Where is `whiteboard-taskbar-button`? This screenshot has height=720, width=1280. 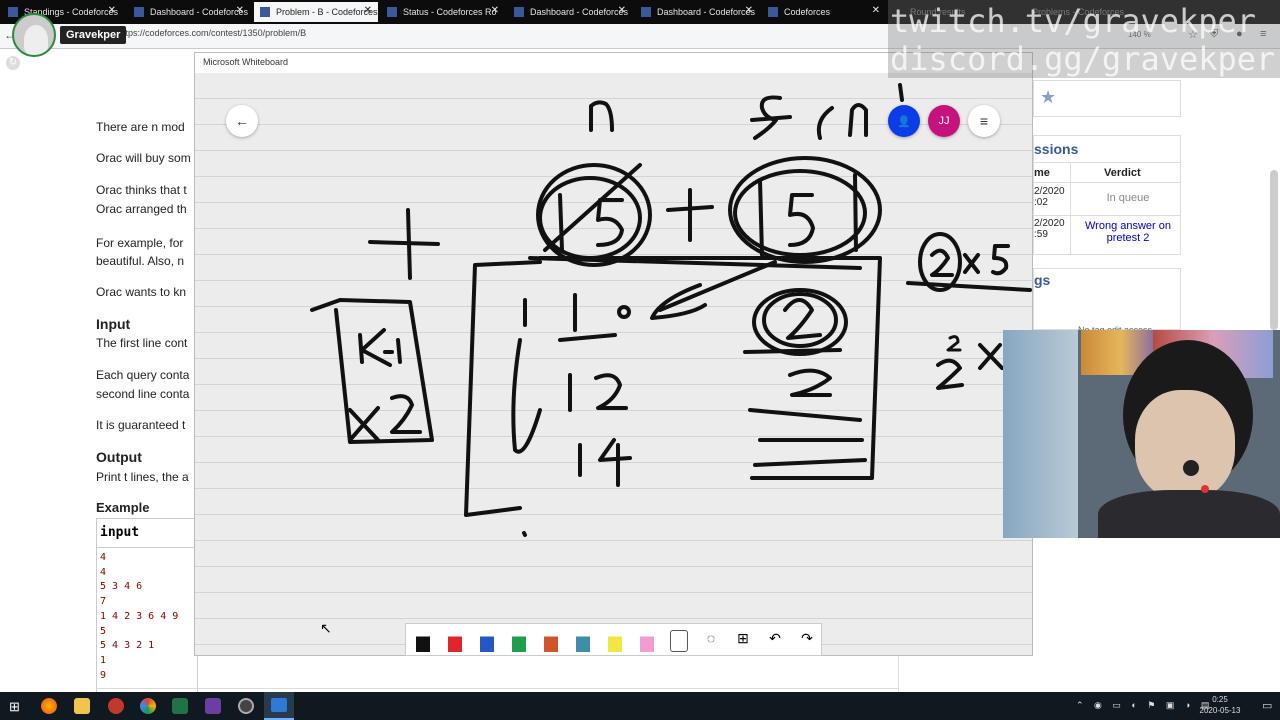
whiteboard-taskbar-button is located at coordinates (279, 706).